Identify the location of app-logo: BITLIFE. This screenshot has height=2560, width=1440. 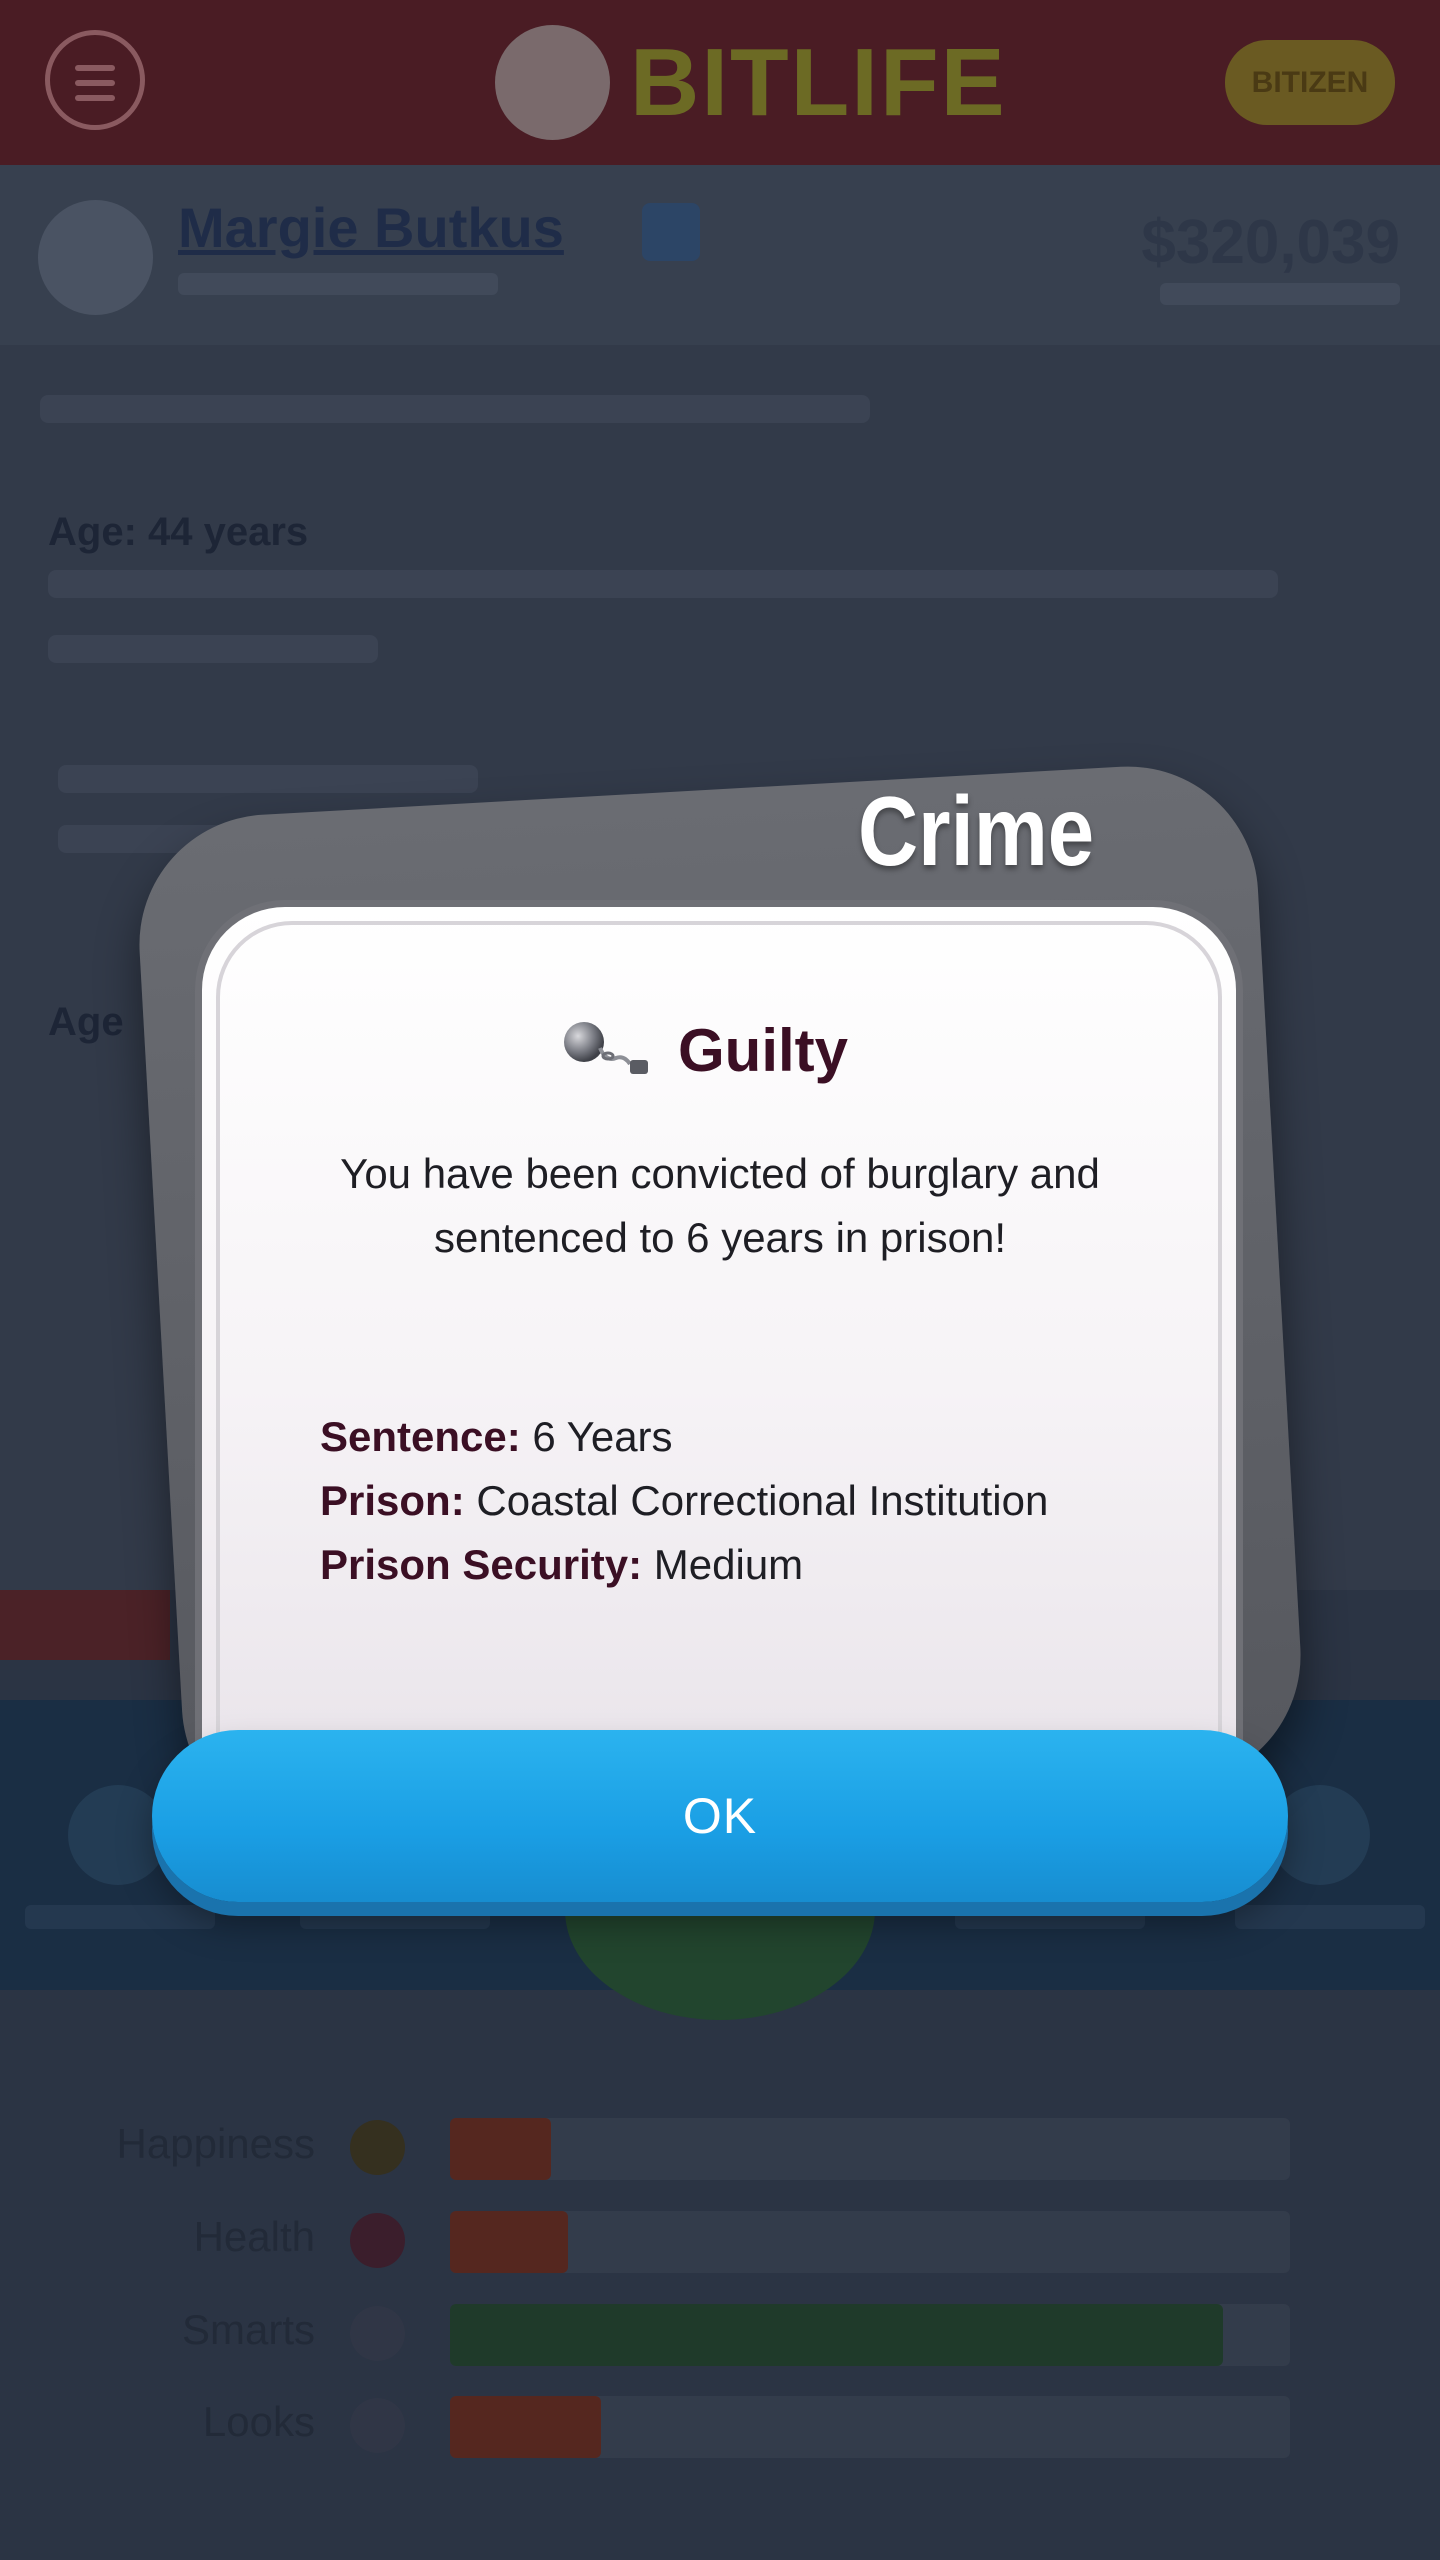
(751, 82).